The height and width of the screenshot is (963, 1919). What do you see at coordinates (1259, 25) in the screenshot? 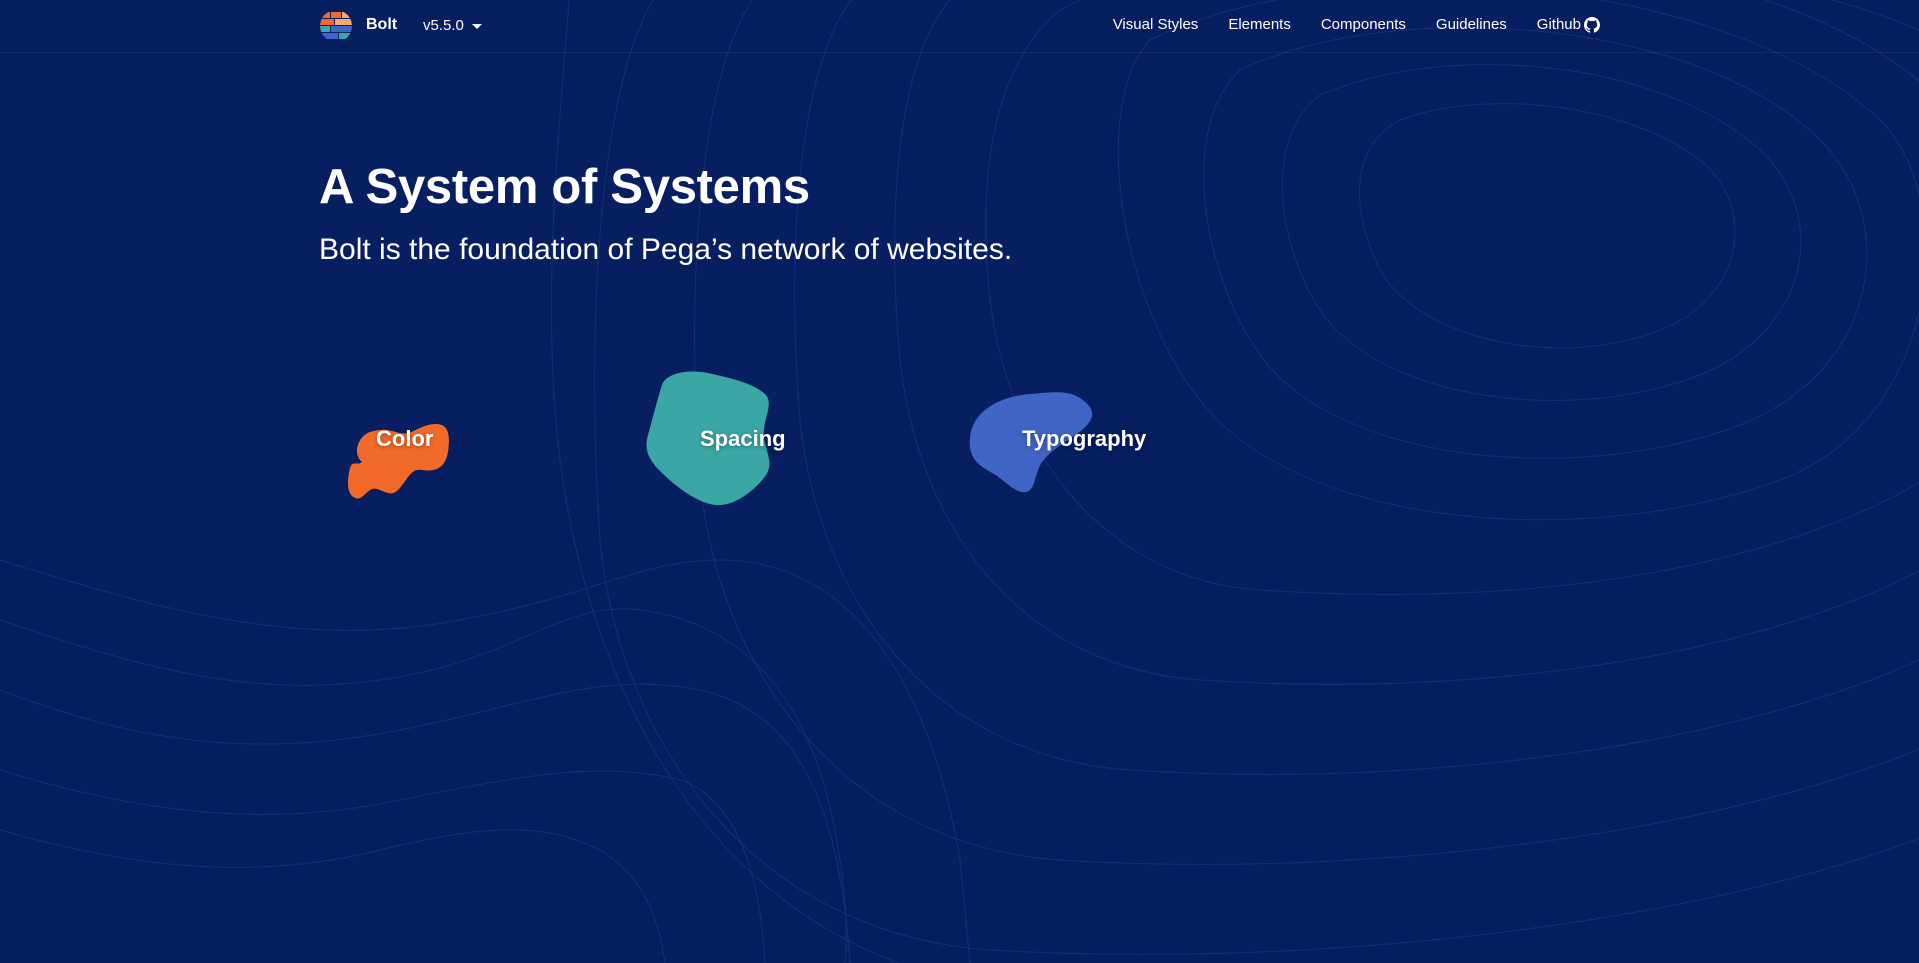
I see `nav-link-elements: Elements` at bounding box center [1259, 25].